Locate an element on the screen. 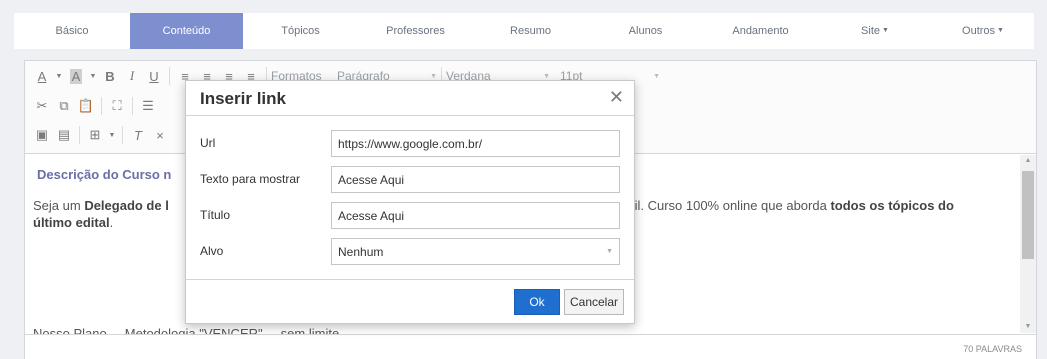 This screenshot has width=1047, height=359. text-span: Seja um is located at coordinates (59, 205).